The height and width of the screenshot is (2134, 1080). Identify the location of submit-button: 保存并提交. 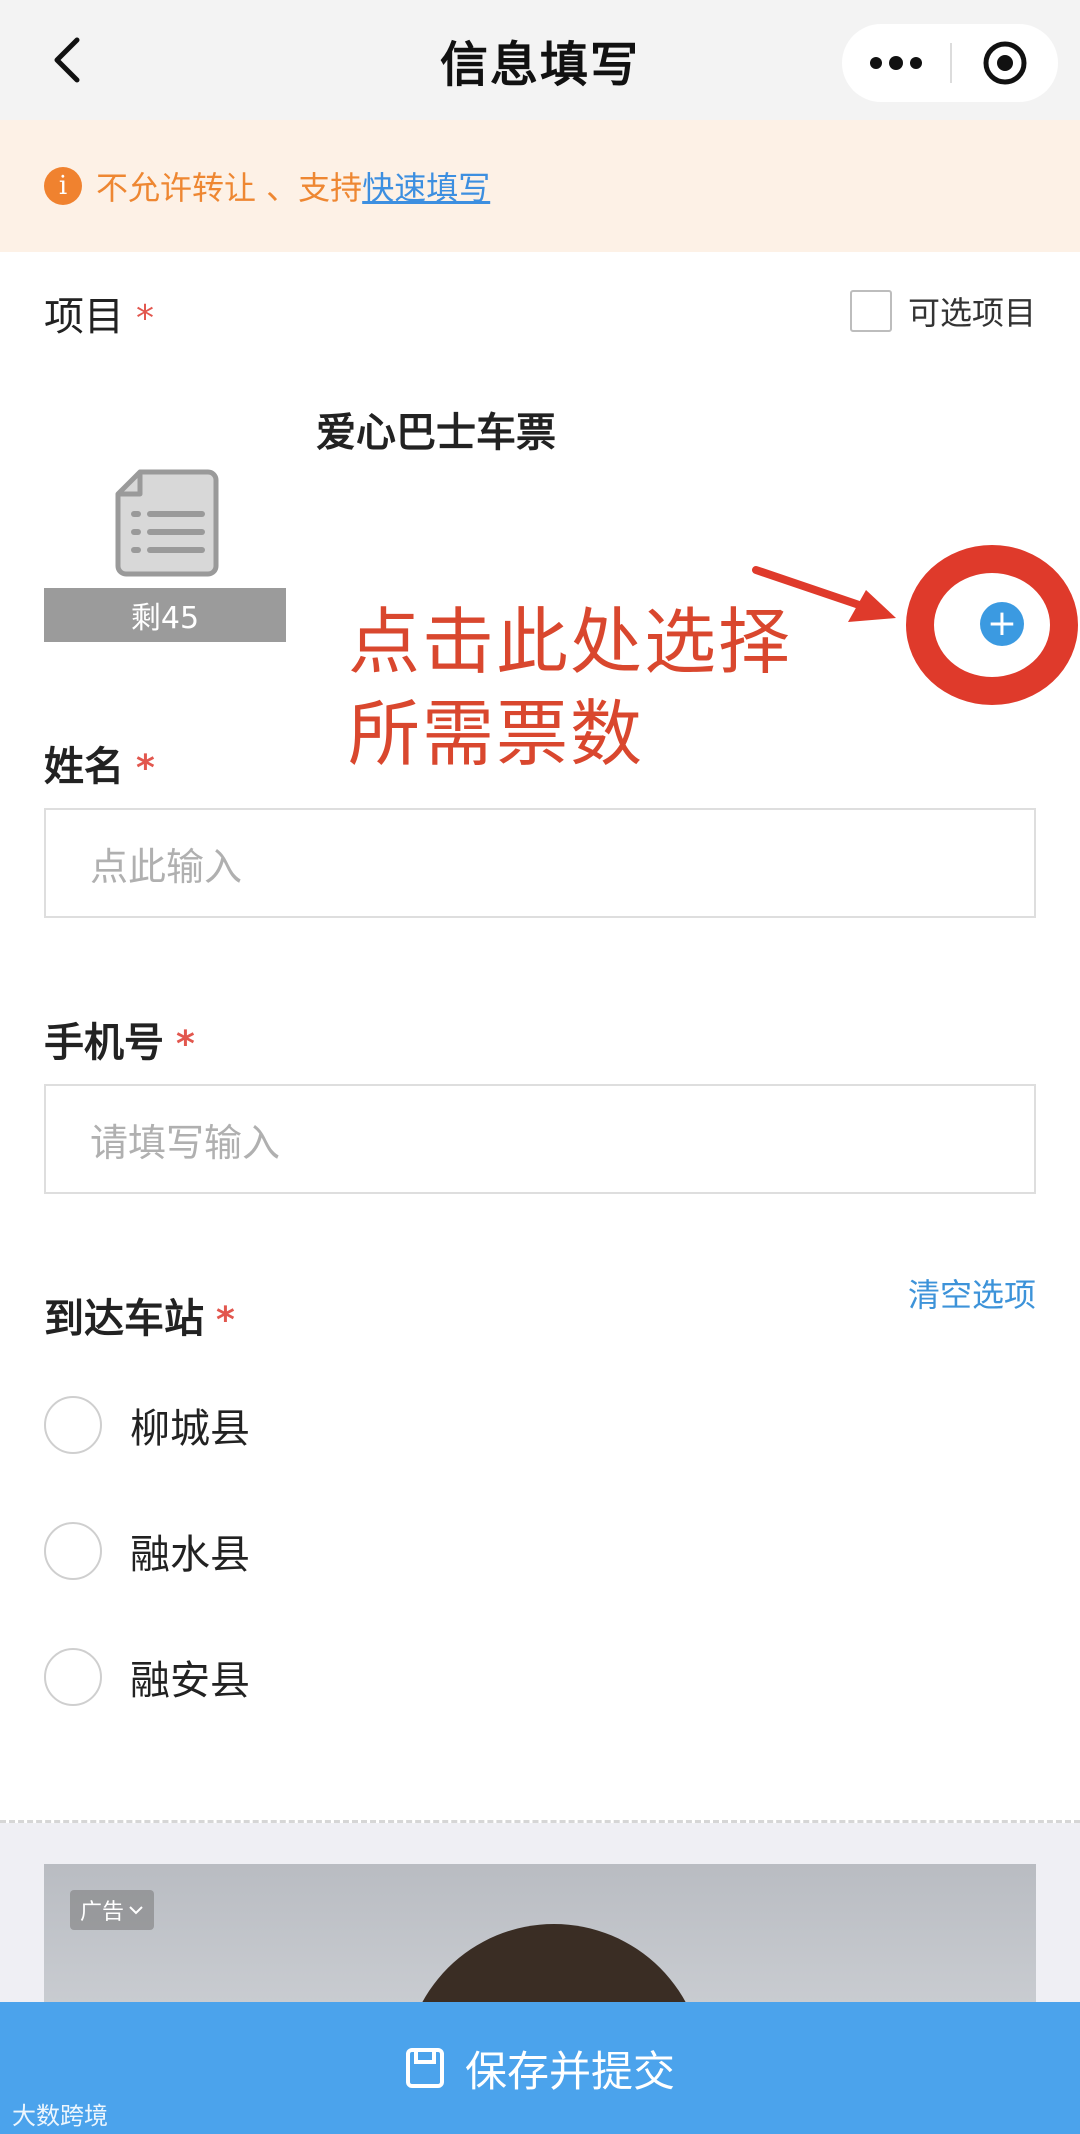
(540, 2068).